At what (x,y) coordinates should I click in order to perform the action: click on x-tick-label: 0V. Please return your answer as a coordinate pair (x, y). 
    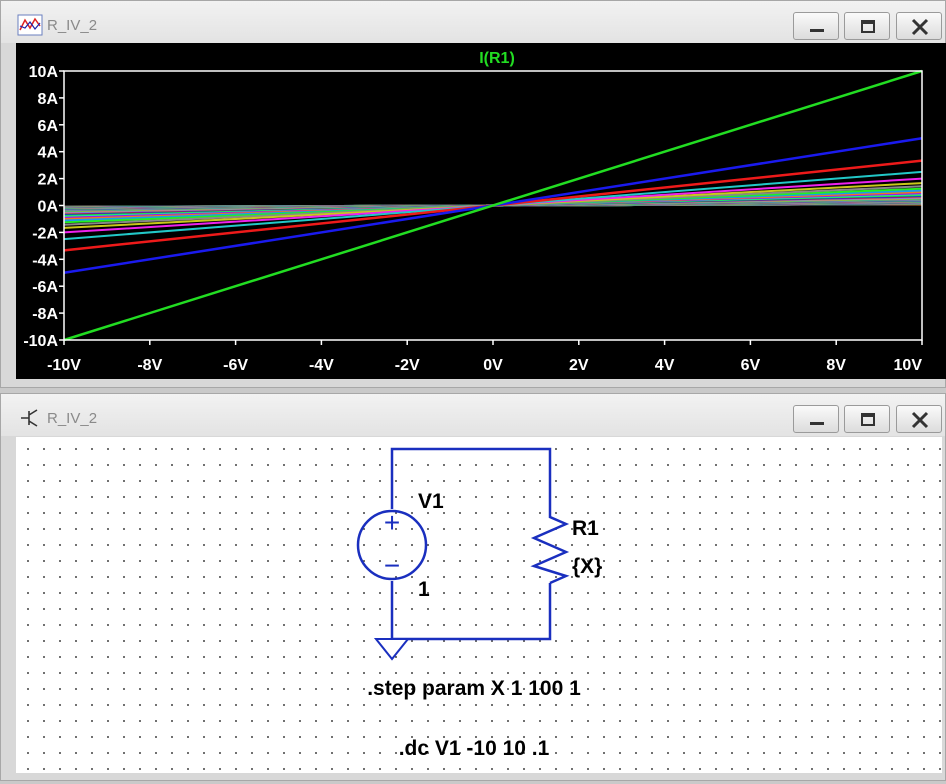
    Looking at the image, I should click on (493, 365).